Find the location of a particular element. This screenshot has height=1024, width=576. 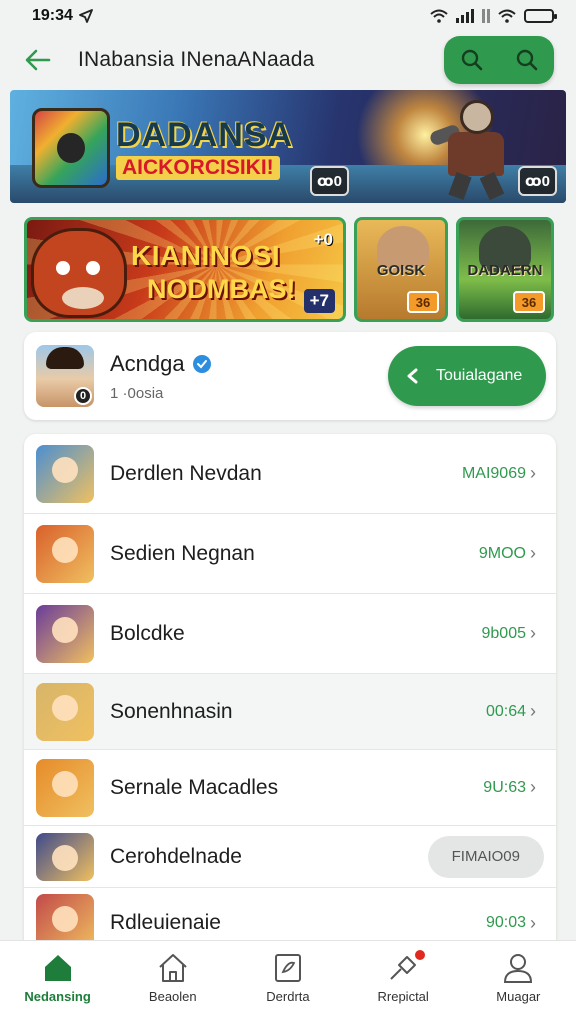

list-item: Sonenhnasin 00:64 › is located at coordinates (290, 712).